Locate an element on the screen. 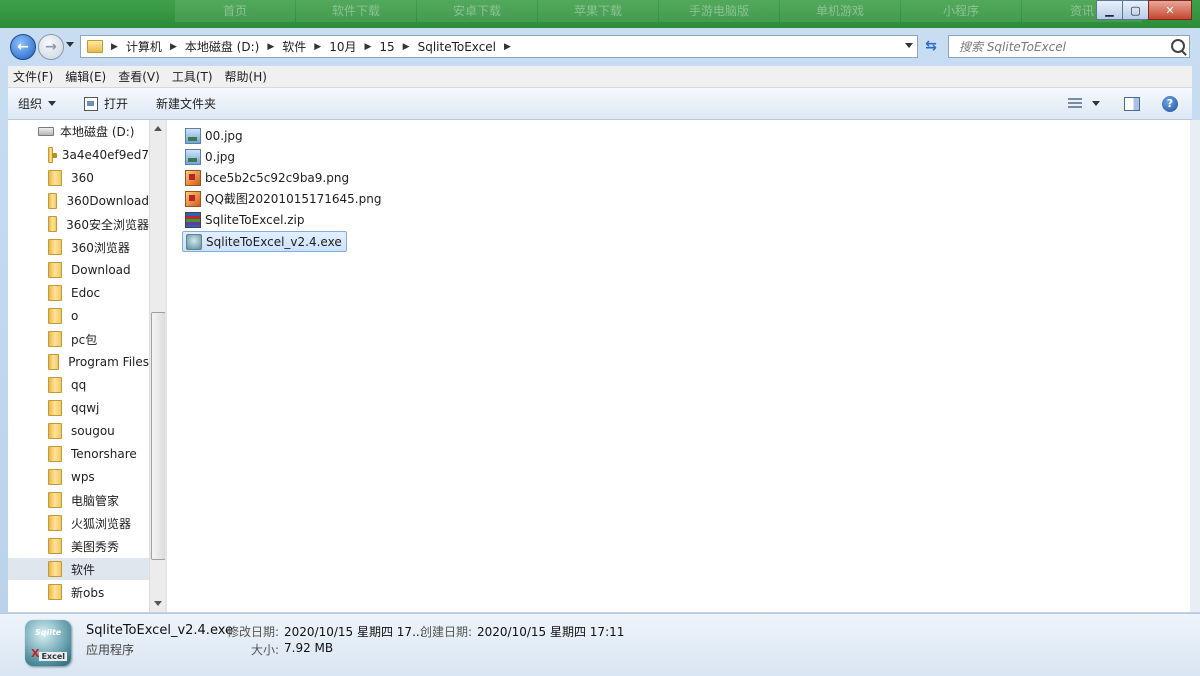  breadcrumb-drive-d: 本地磁盘 (D:) is located at coordinates (222, 46).